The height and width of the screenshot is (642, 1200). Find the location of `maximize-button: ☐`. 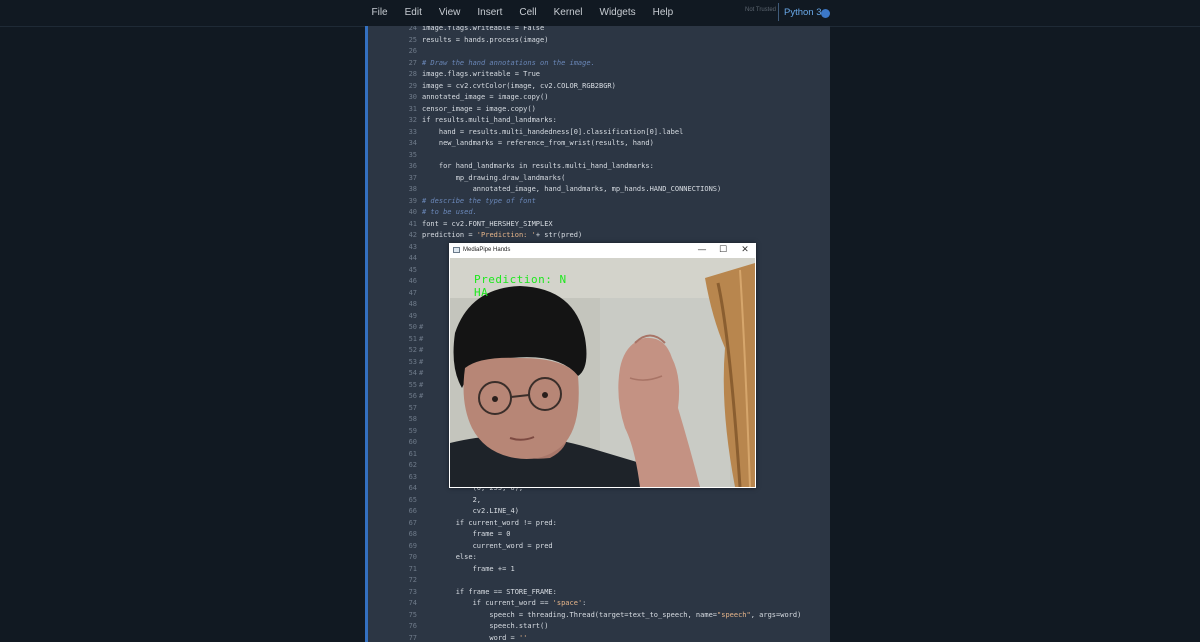

maximize-button: ☐ is located at coordinates (723, 250).